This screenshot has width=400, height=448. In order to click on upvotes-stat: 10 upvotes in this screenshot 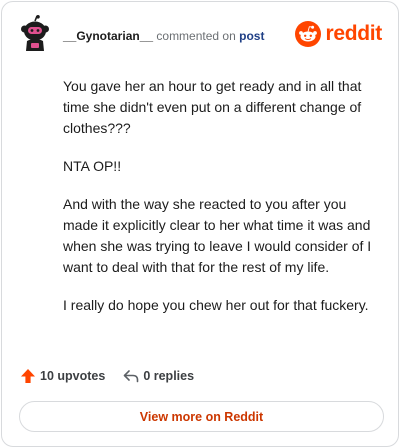, I will do `click(62, 376)`.